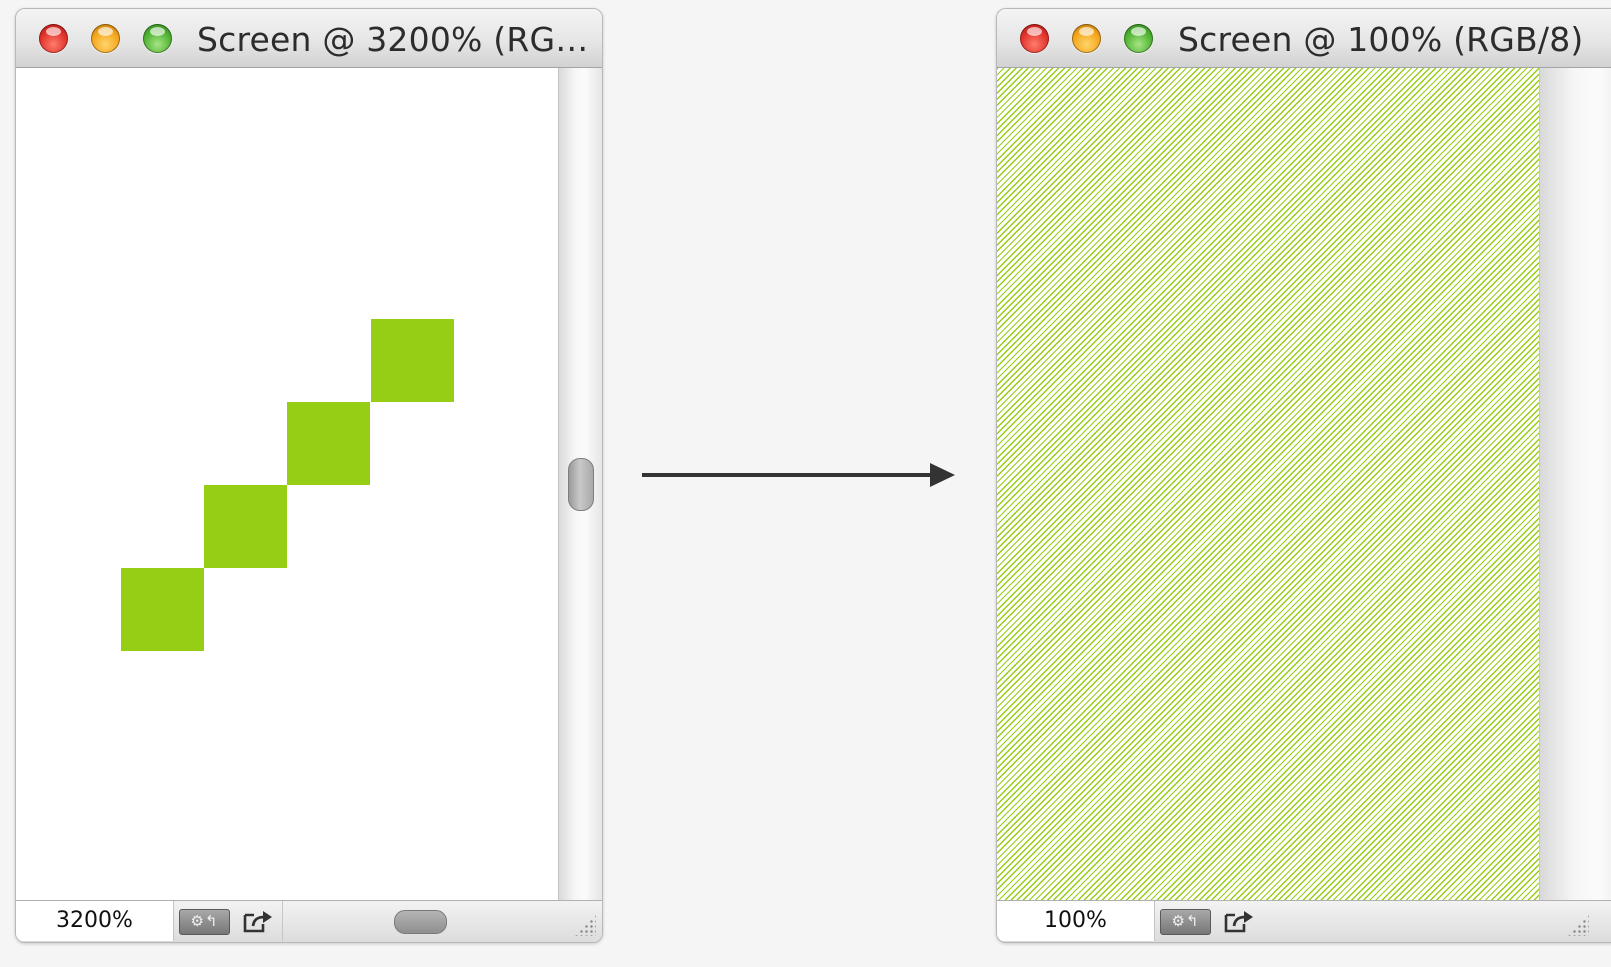 This screenshot has width=1611, height=967. I want to click on horizontal-scroll-thumb, so click(420, 922).